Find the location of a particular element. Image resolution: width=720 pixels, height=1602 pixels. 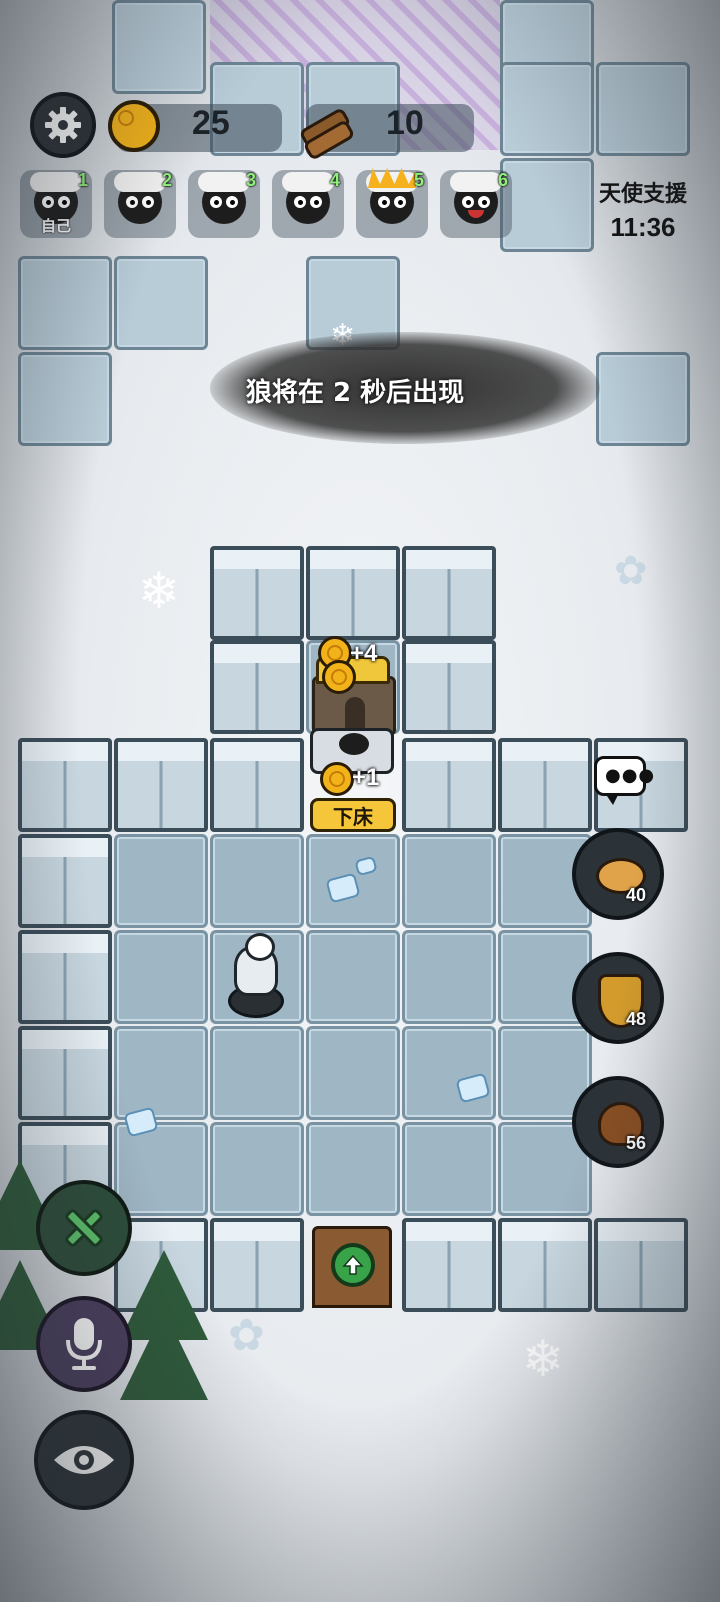

player-number: 1 is located at coordinates (82, 180).